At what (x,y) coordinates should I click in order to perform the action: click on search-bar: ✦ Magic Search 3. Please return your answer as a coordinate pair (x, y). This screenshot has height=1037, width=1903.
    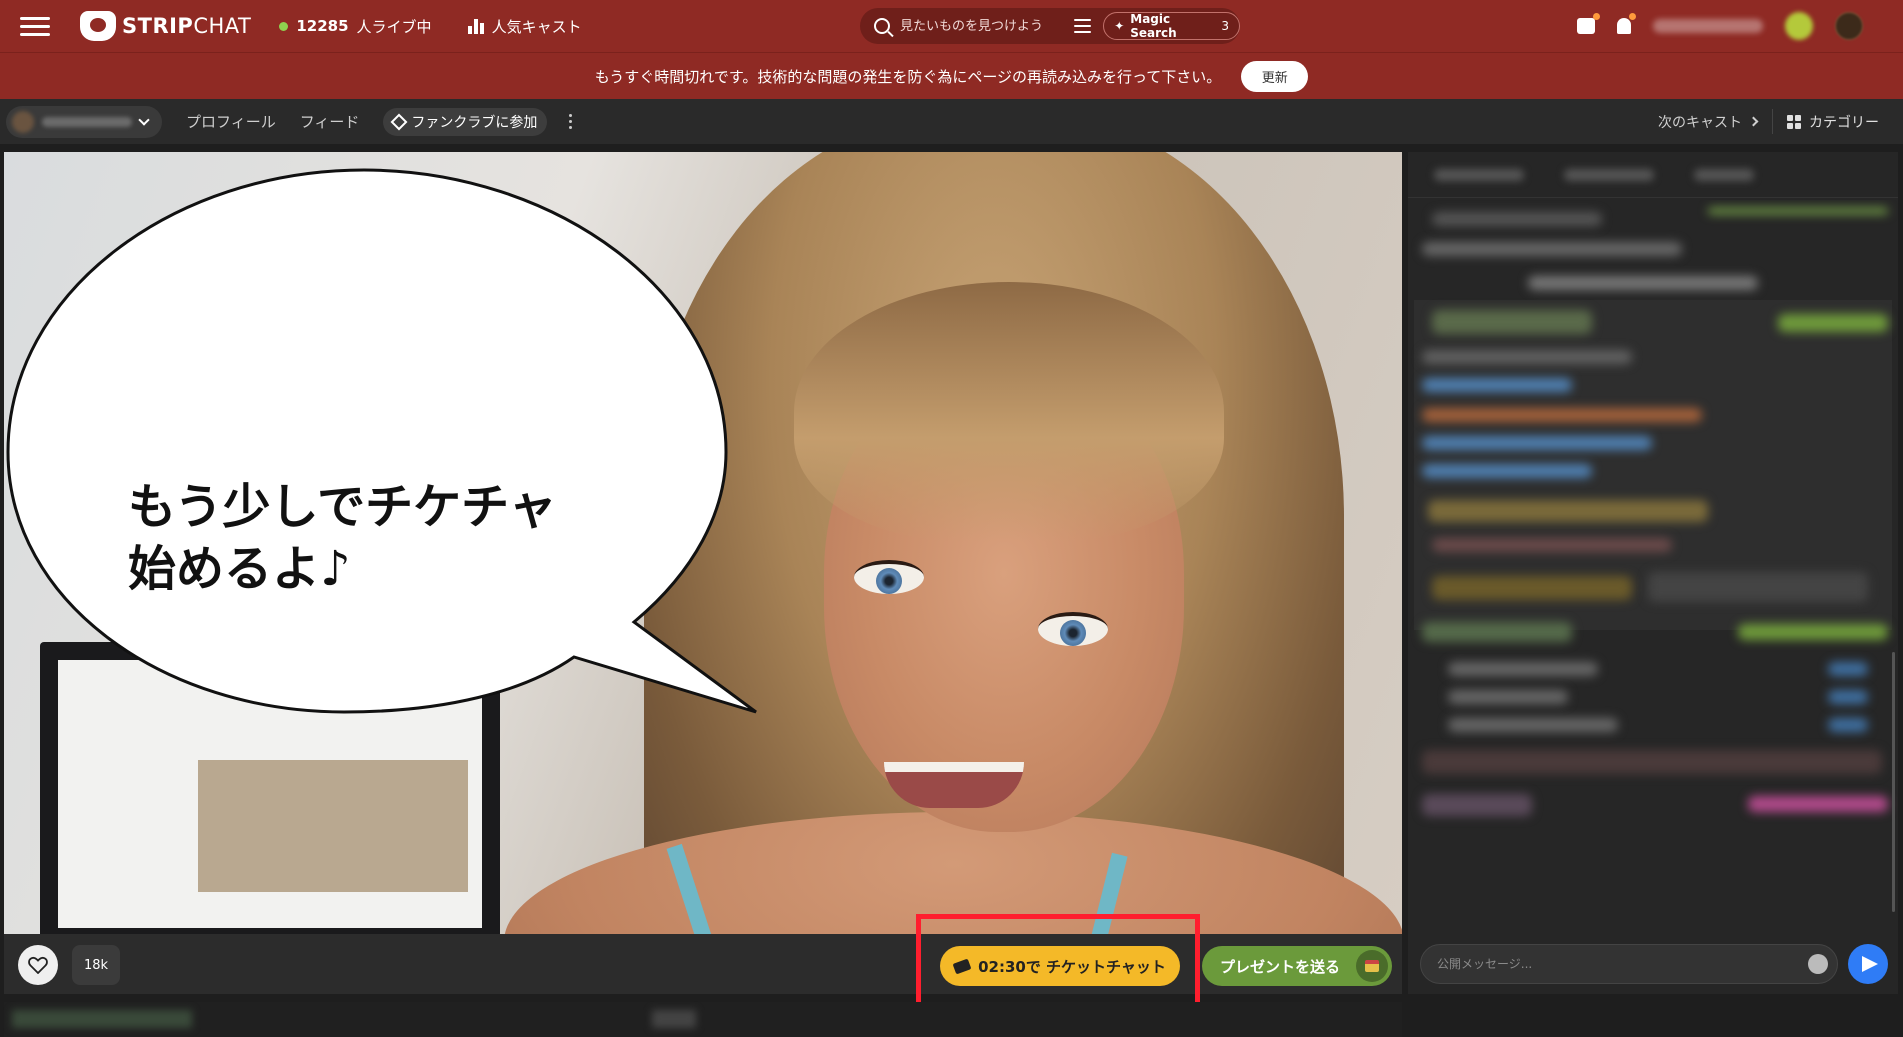
    Looking at the image, I should click on (1050, 26).